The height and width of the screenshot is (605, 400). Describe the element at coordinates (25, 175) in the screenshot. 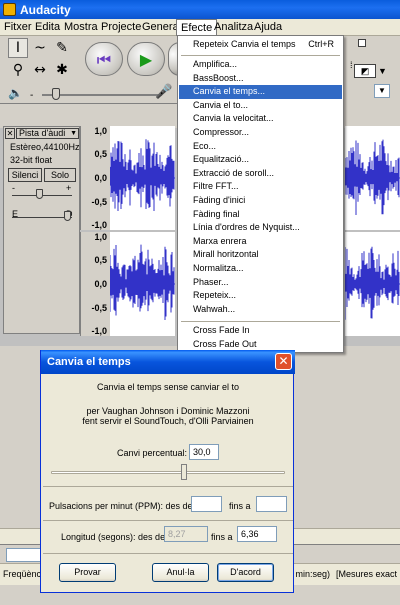

I see `mute-button: Silenci` at that location.